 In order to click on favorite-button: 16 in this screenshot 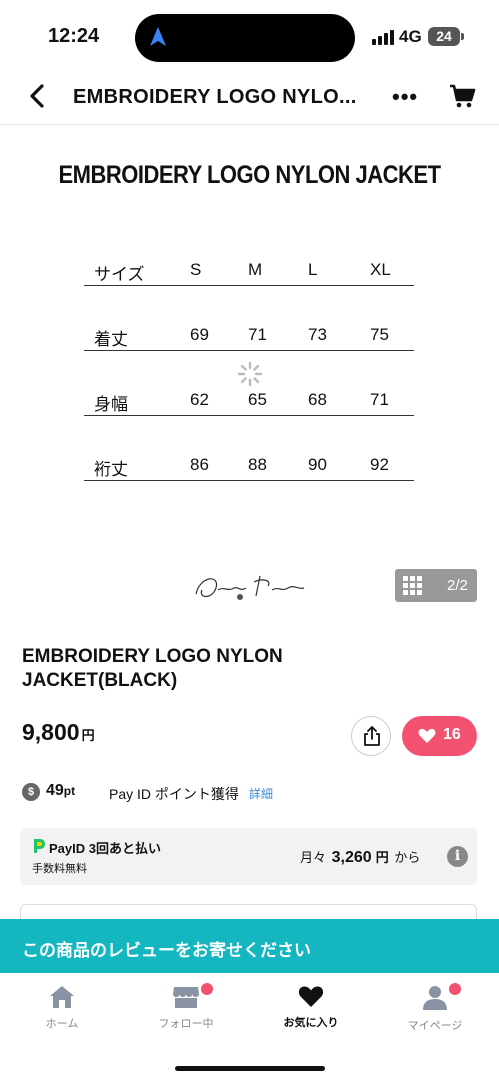, I will do `click(439, 736)`.